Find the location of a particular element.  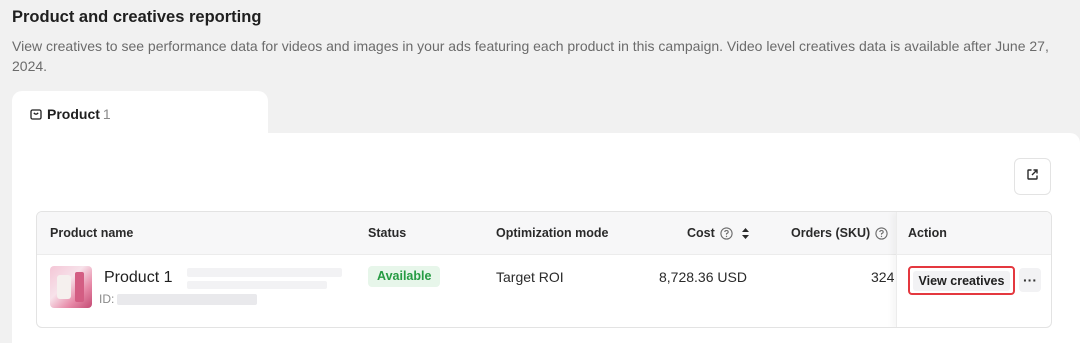

external-link-icon is located at coordinates (1032, 177).